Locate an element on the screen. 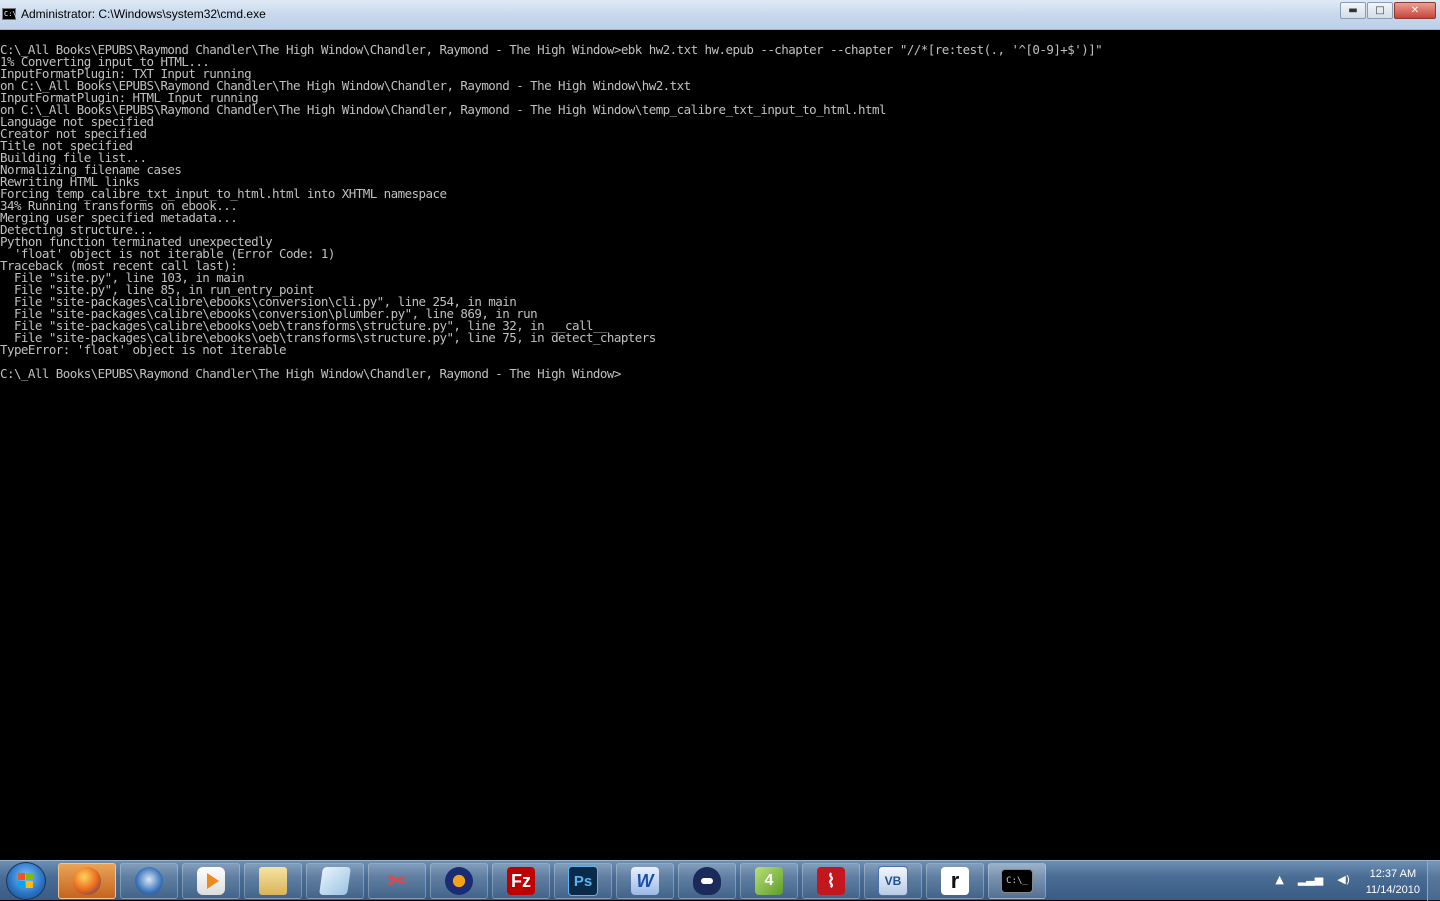 This screenshot has width=1440, height=901. r-icon: r is located at coordinates (955, 881).